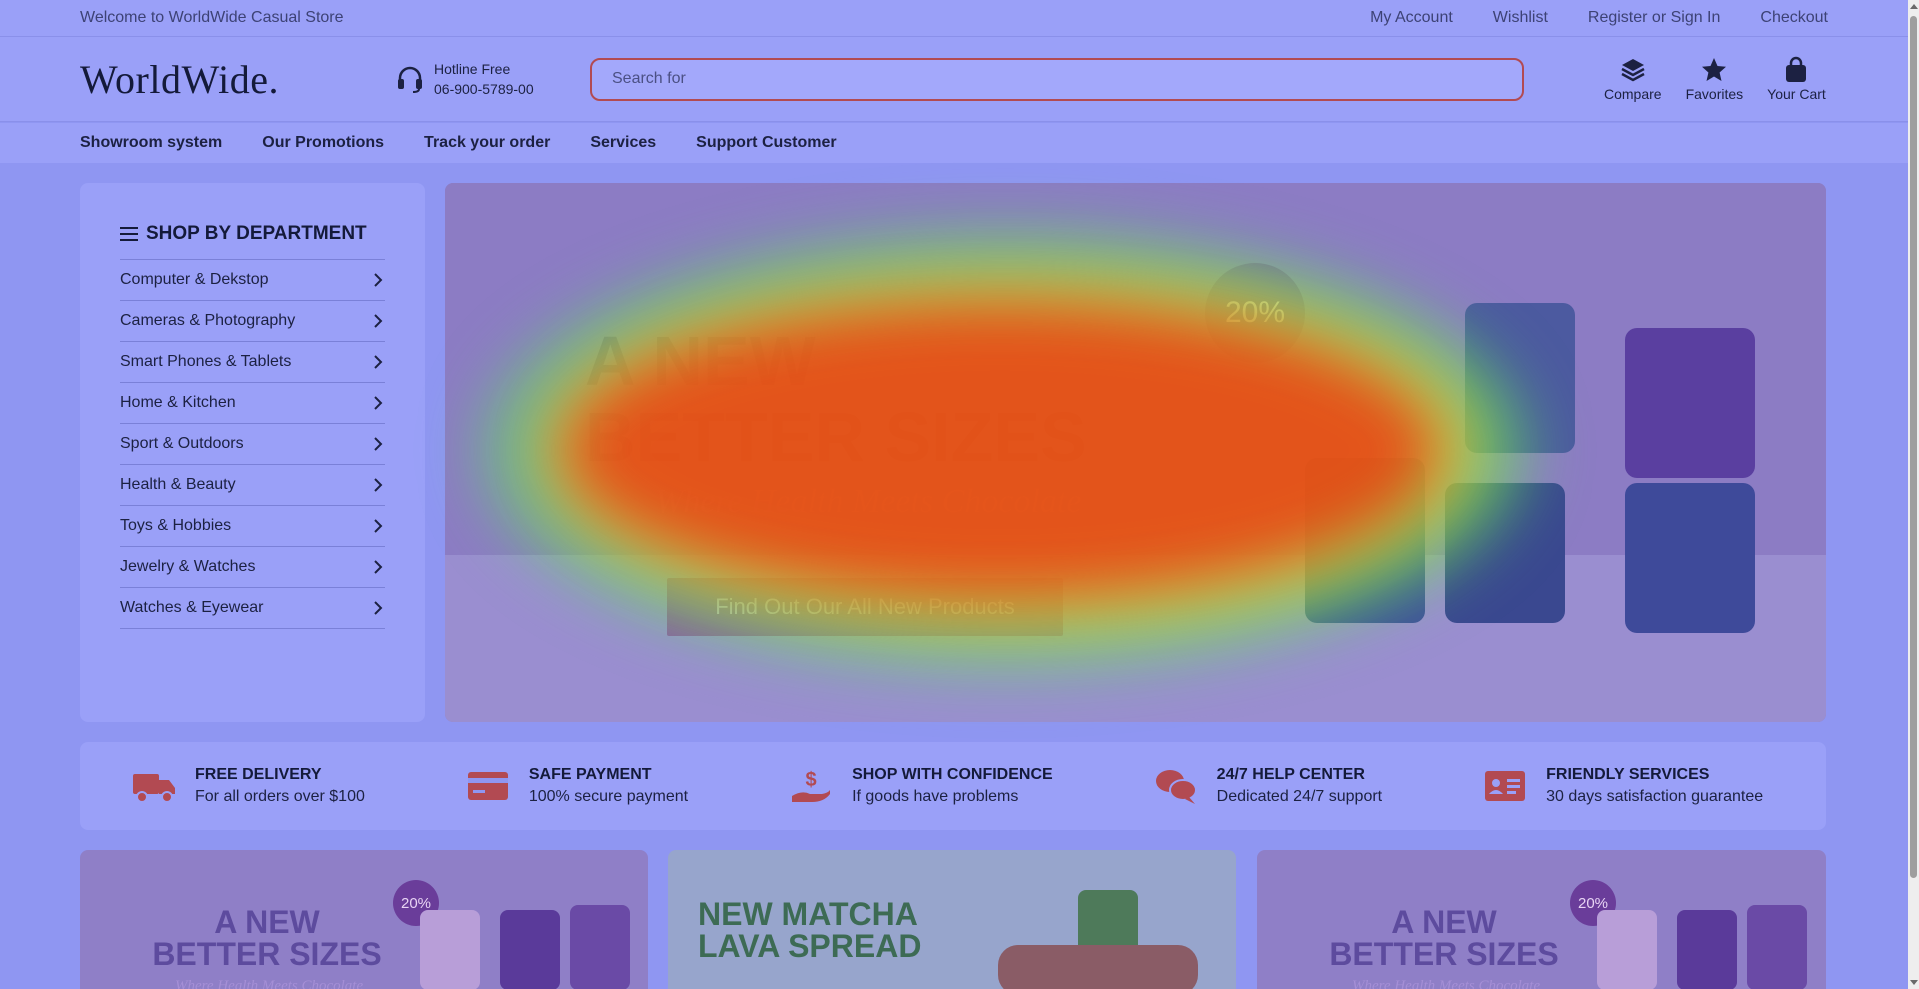 The height and width of the screenshot is (989, 1919). I want to click on checkout-link: Checkout, so click(1794, 18).